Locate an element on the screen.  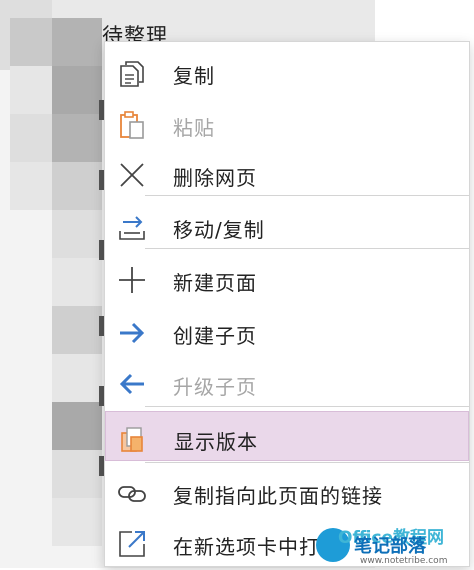
menu-item-copy-link: 复制指向此页面的链接 is located at coordinates (287, 492).